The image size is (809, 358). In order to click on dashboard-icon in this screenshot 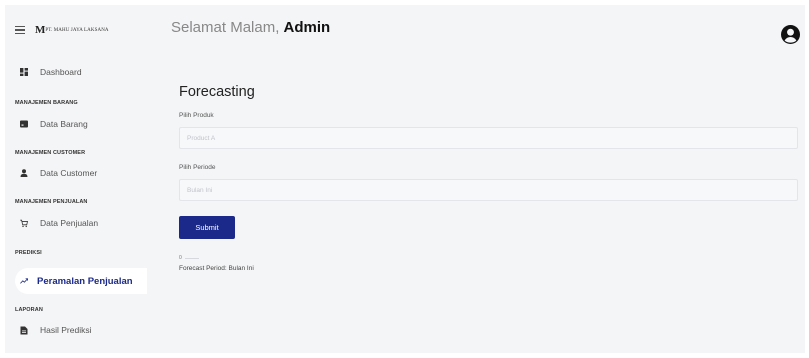, I will do `click(24, 72)`.